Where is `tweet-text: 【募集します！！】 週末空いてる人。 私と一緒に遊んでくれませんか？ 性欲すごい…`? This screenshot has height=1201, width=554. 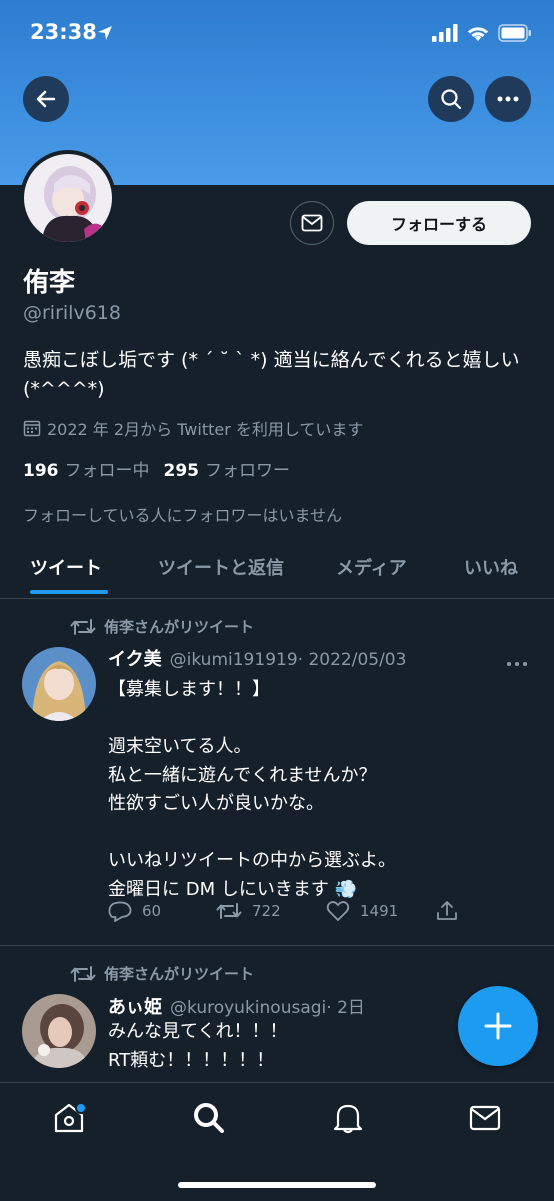 tweet-text: 【募集します！！】 週末空いてる人。 私と一緒に遊んでくれませんか？ 性欲すごい… is located at coordinates (252, 789).